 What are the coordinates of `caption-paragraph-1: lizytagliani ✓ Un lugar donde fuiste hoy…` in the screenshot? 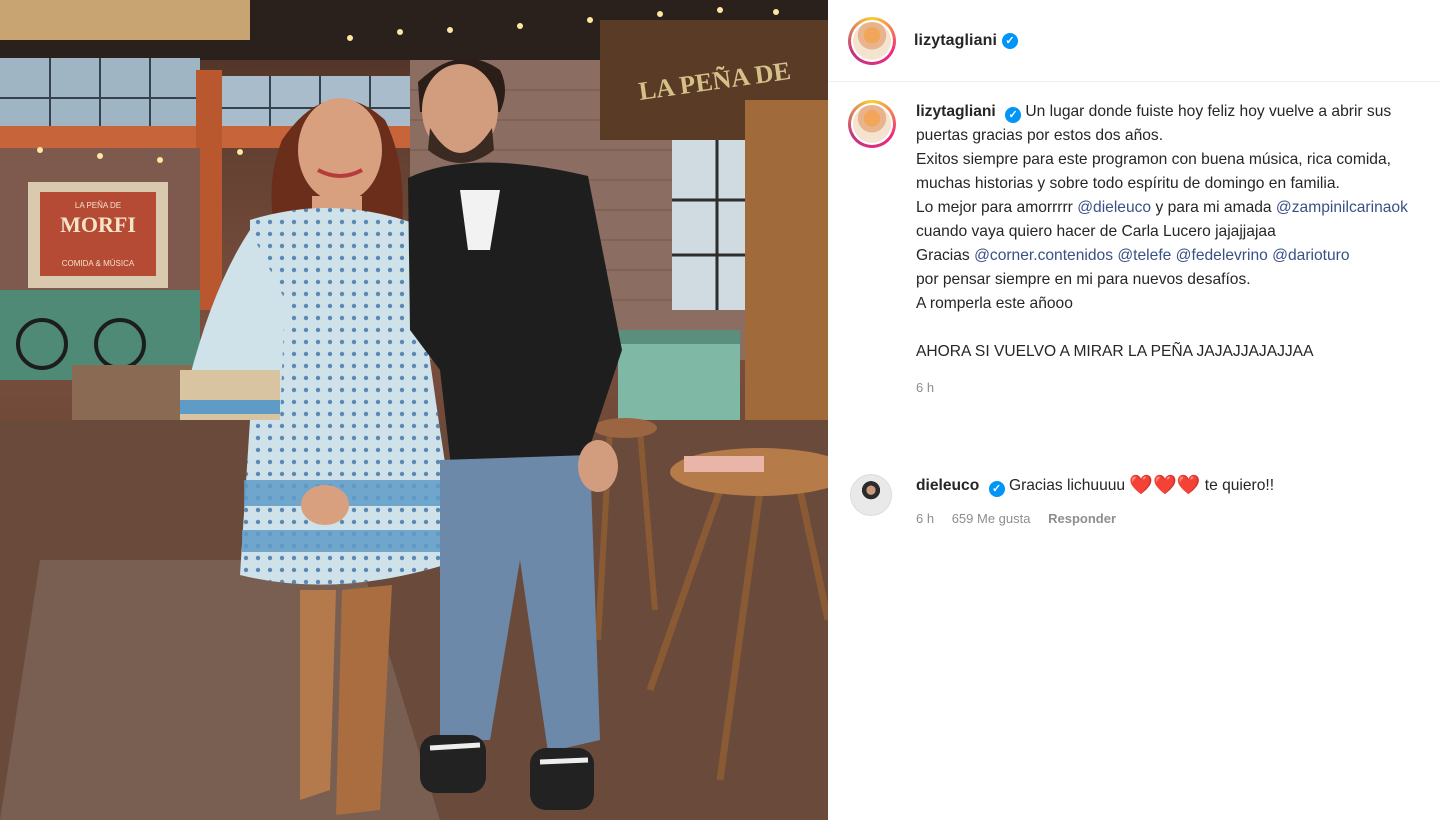 It's located at (1177, 124).